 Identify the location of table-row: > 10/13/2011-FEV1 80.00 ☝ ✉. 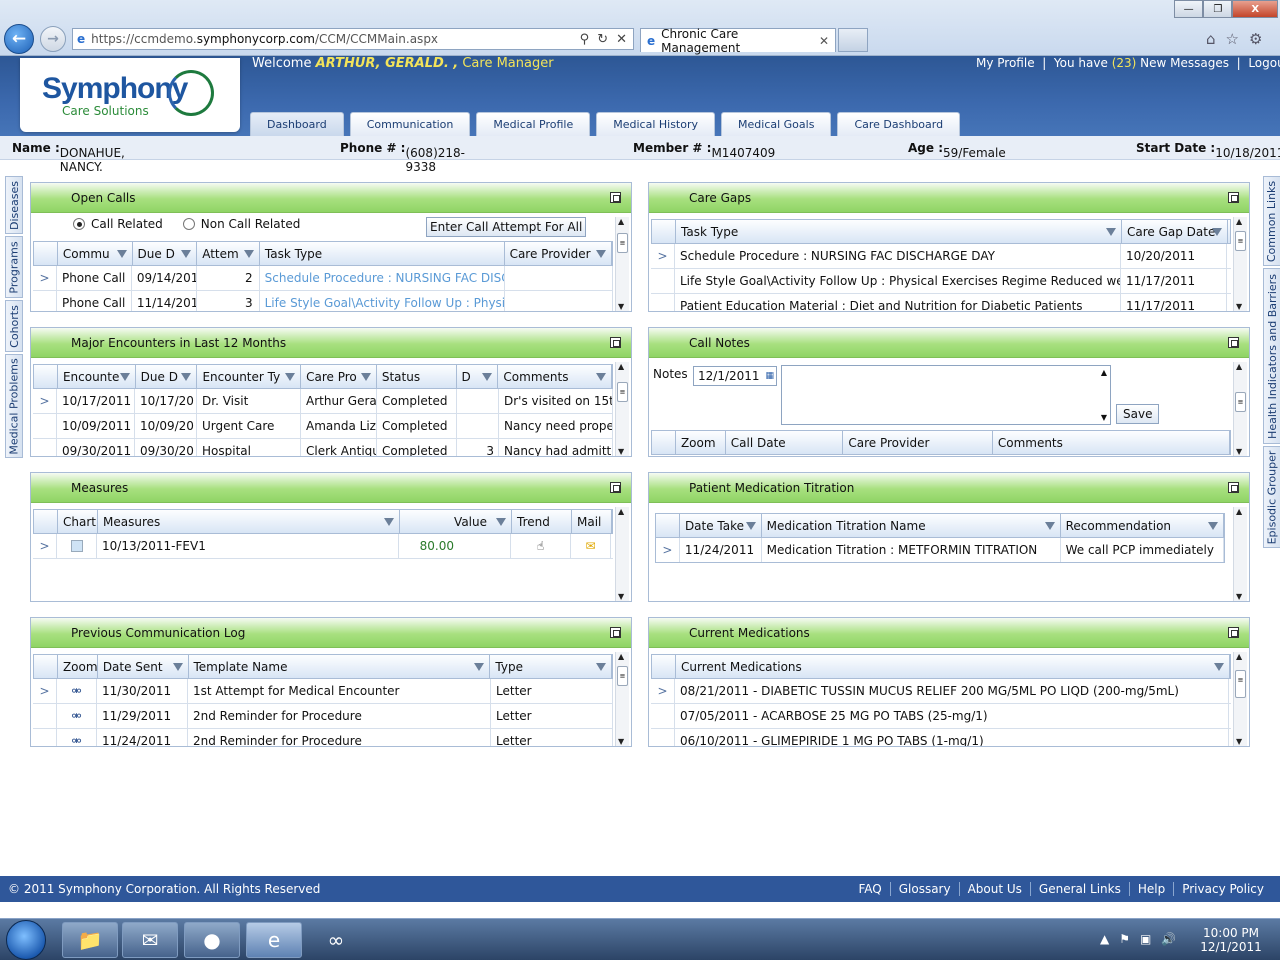
(323, 546).